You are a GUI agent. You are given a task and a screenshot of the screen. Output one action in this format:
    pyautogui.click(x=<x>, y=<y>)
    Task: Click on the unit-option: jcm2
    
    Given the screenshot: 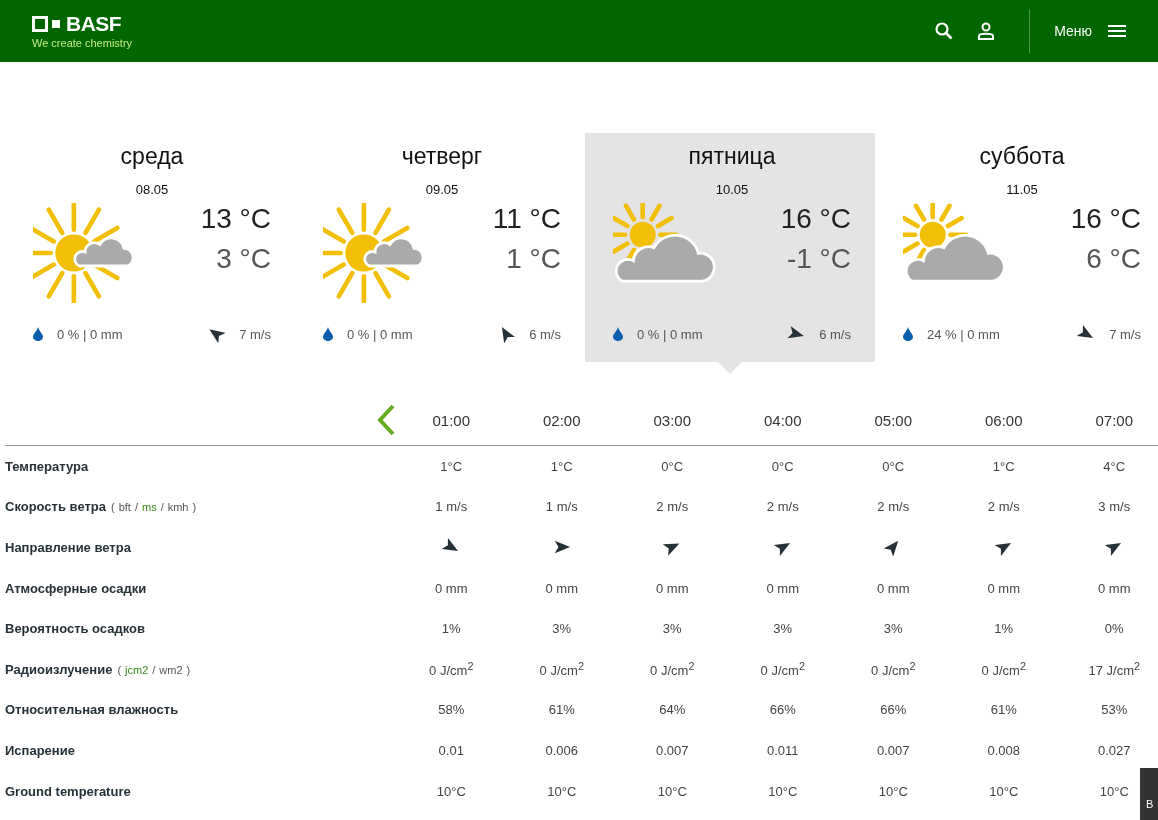 What is the action you would take?
    pyautogui.click(x=137, y=669)
    